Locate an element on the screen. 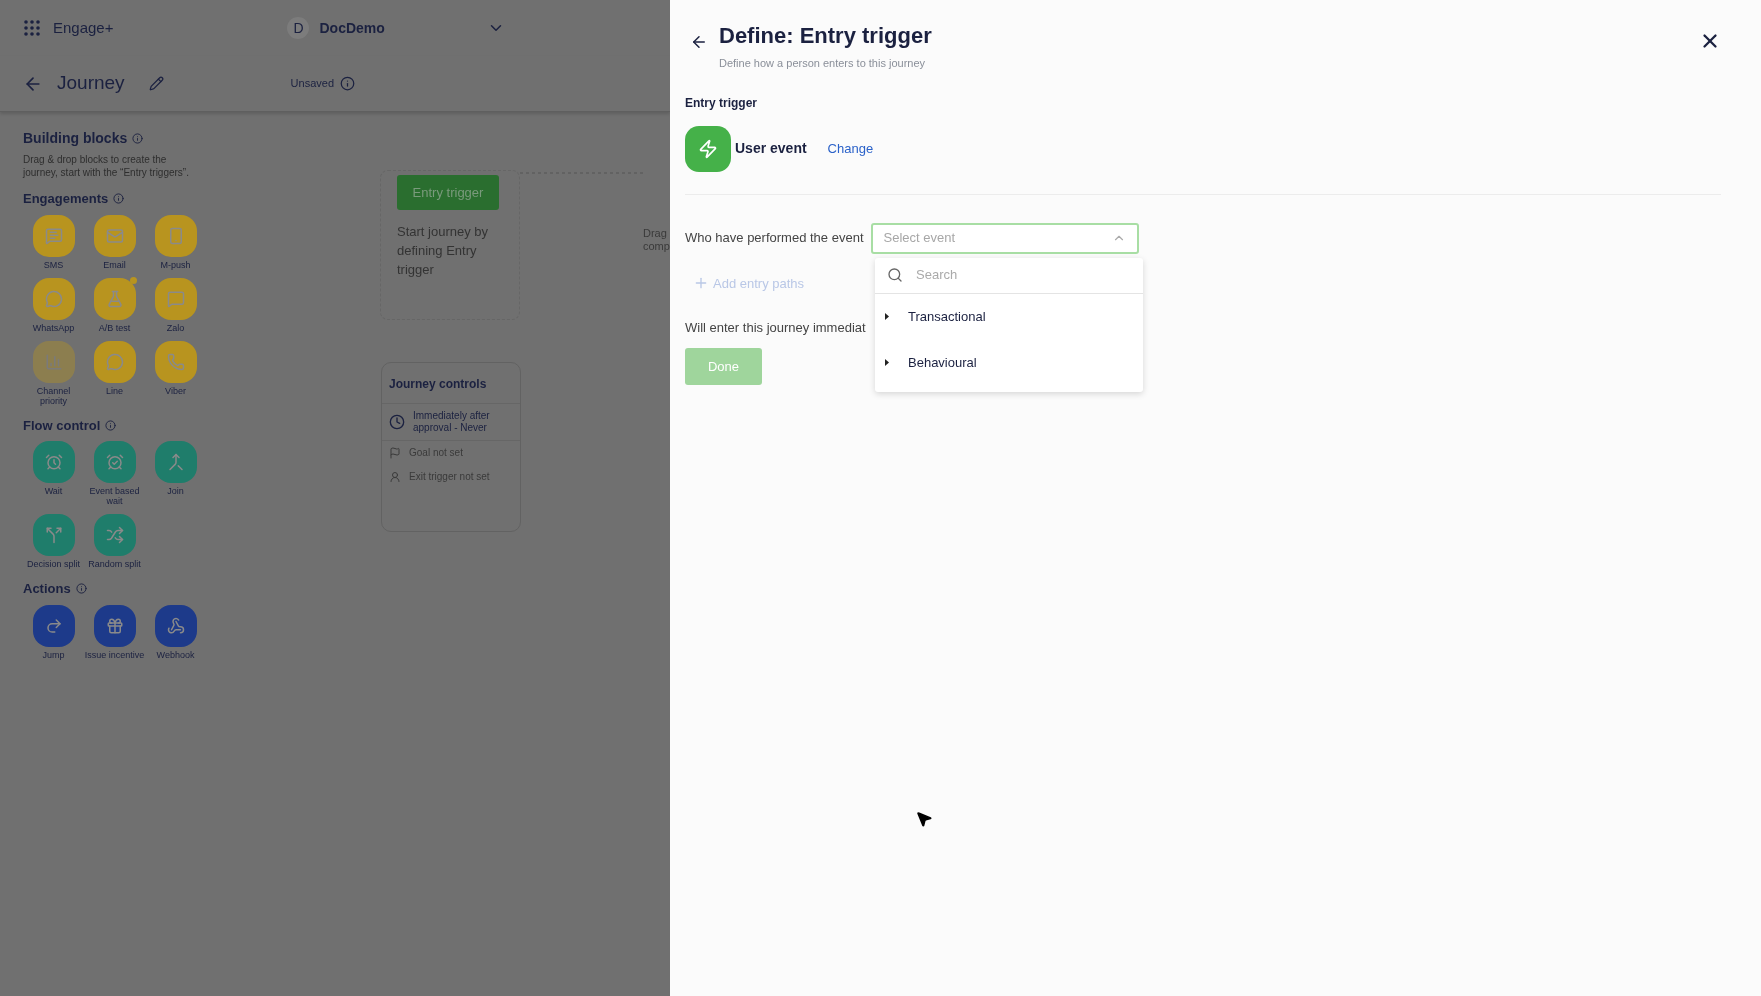 The image size is (1761, 996). split-icon is located at coordinates (53, 535).